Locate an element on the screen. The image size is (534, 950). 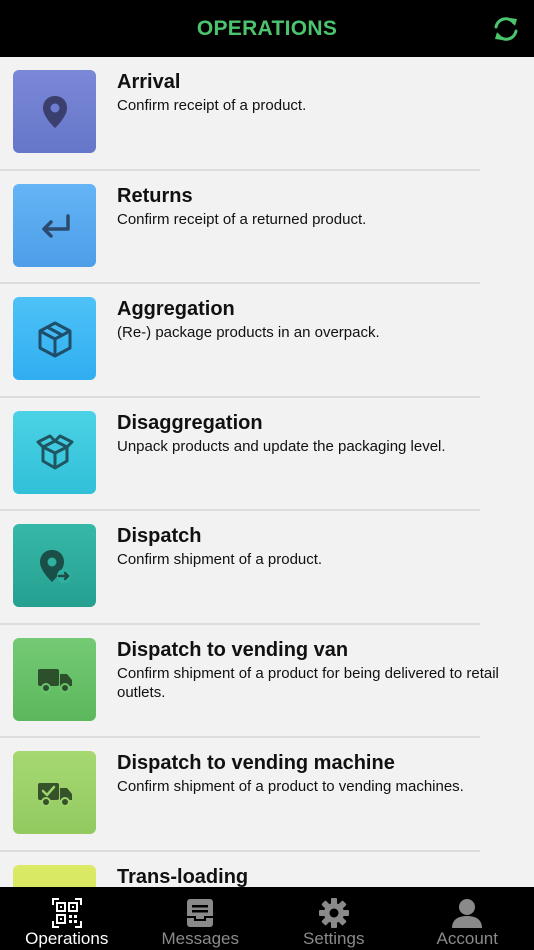
tab-operations: Operations is located at coordinates (67, 918).